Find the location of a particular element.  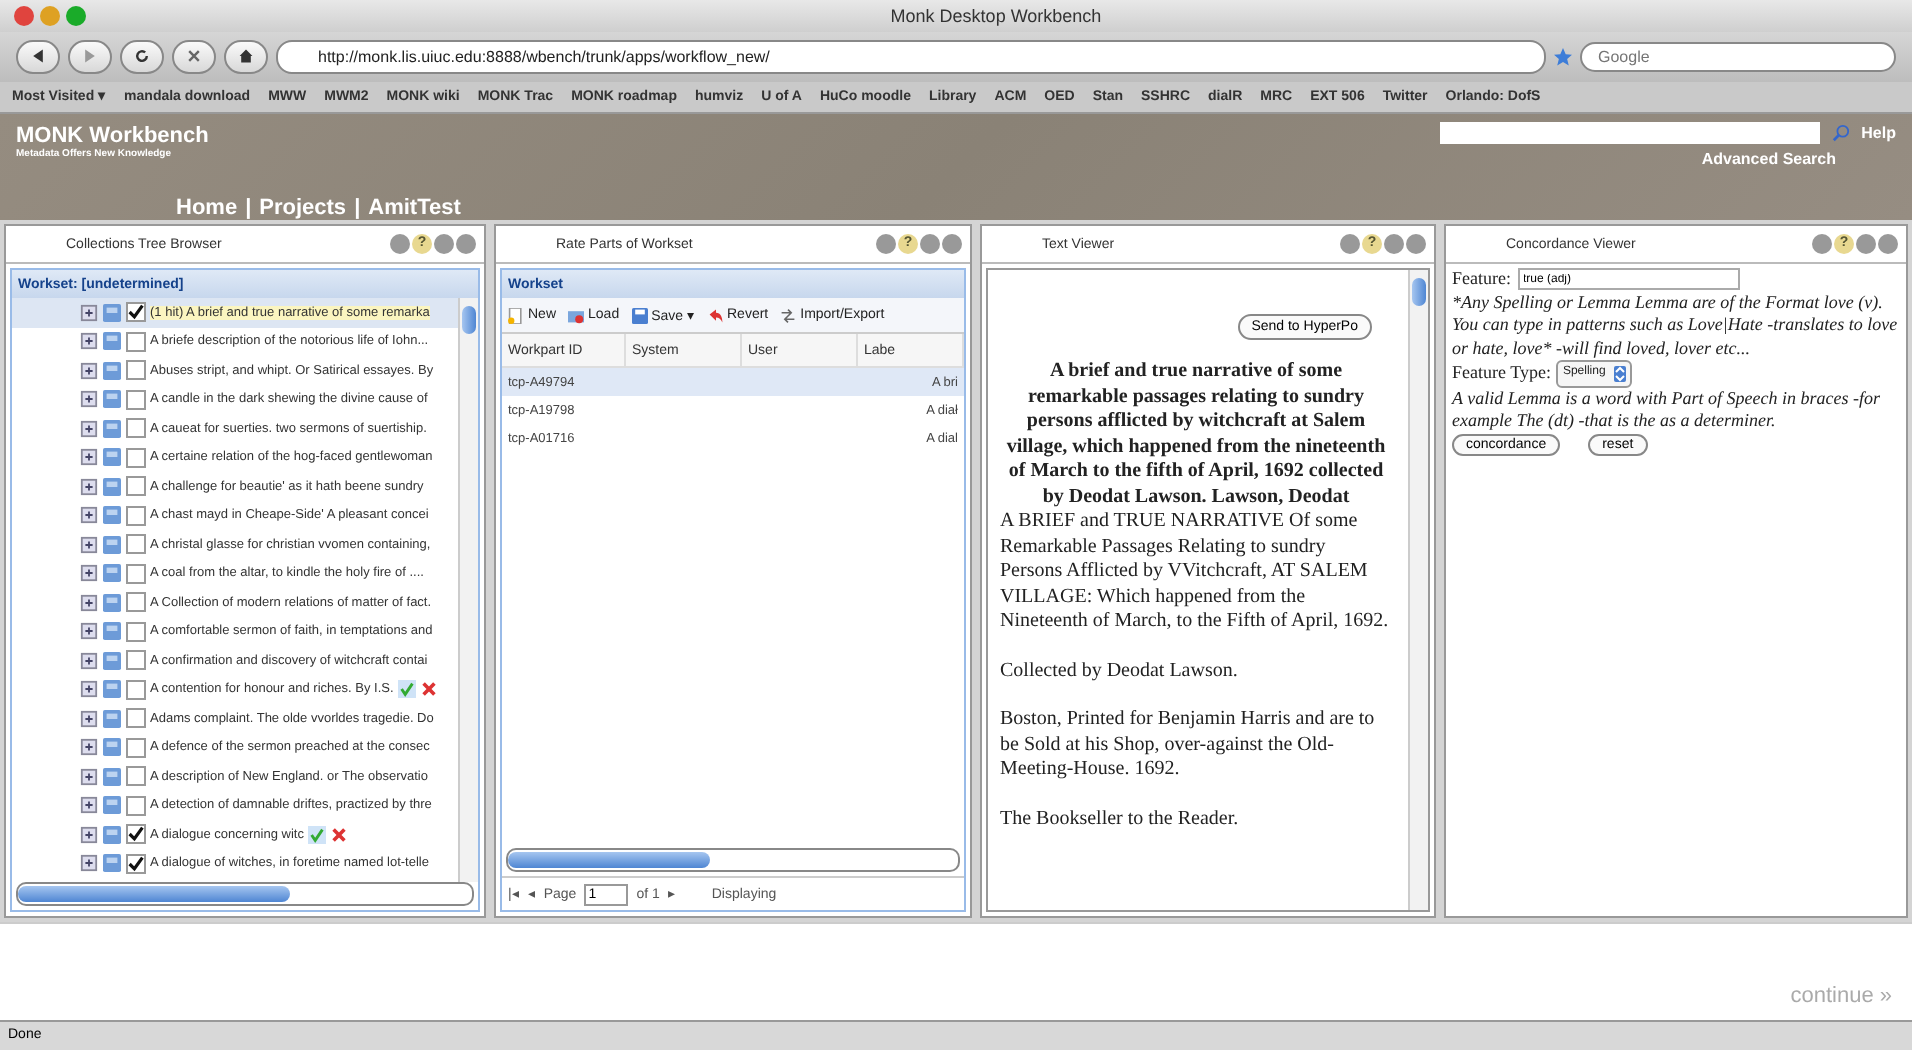

text-paragraph: A BRIEF and TRUE NARRATIVE Of some Remarkable Passages Relating to sundry Persons Afflicted by VVitchcraft, AT SALEM VILLAGE: Which happened from the Nineteenth of March, to the Fifth of April, 1692. is located at coordinates (1195, 573).